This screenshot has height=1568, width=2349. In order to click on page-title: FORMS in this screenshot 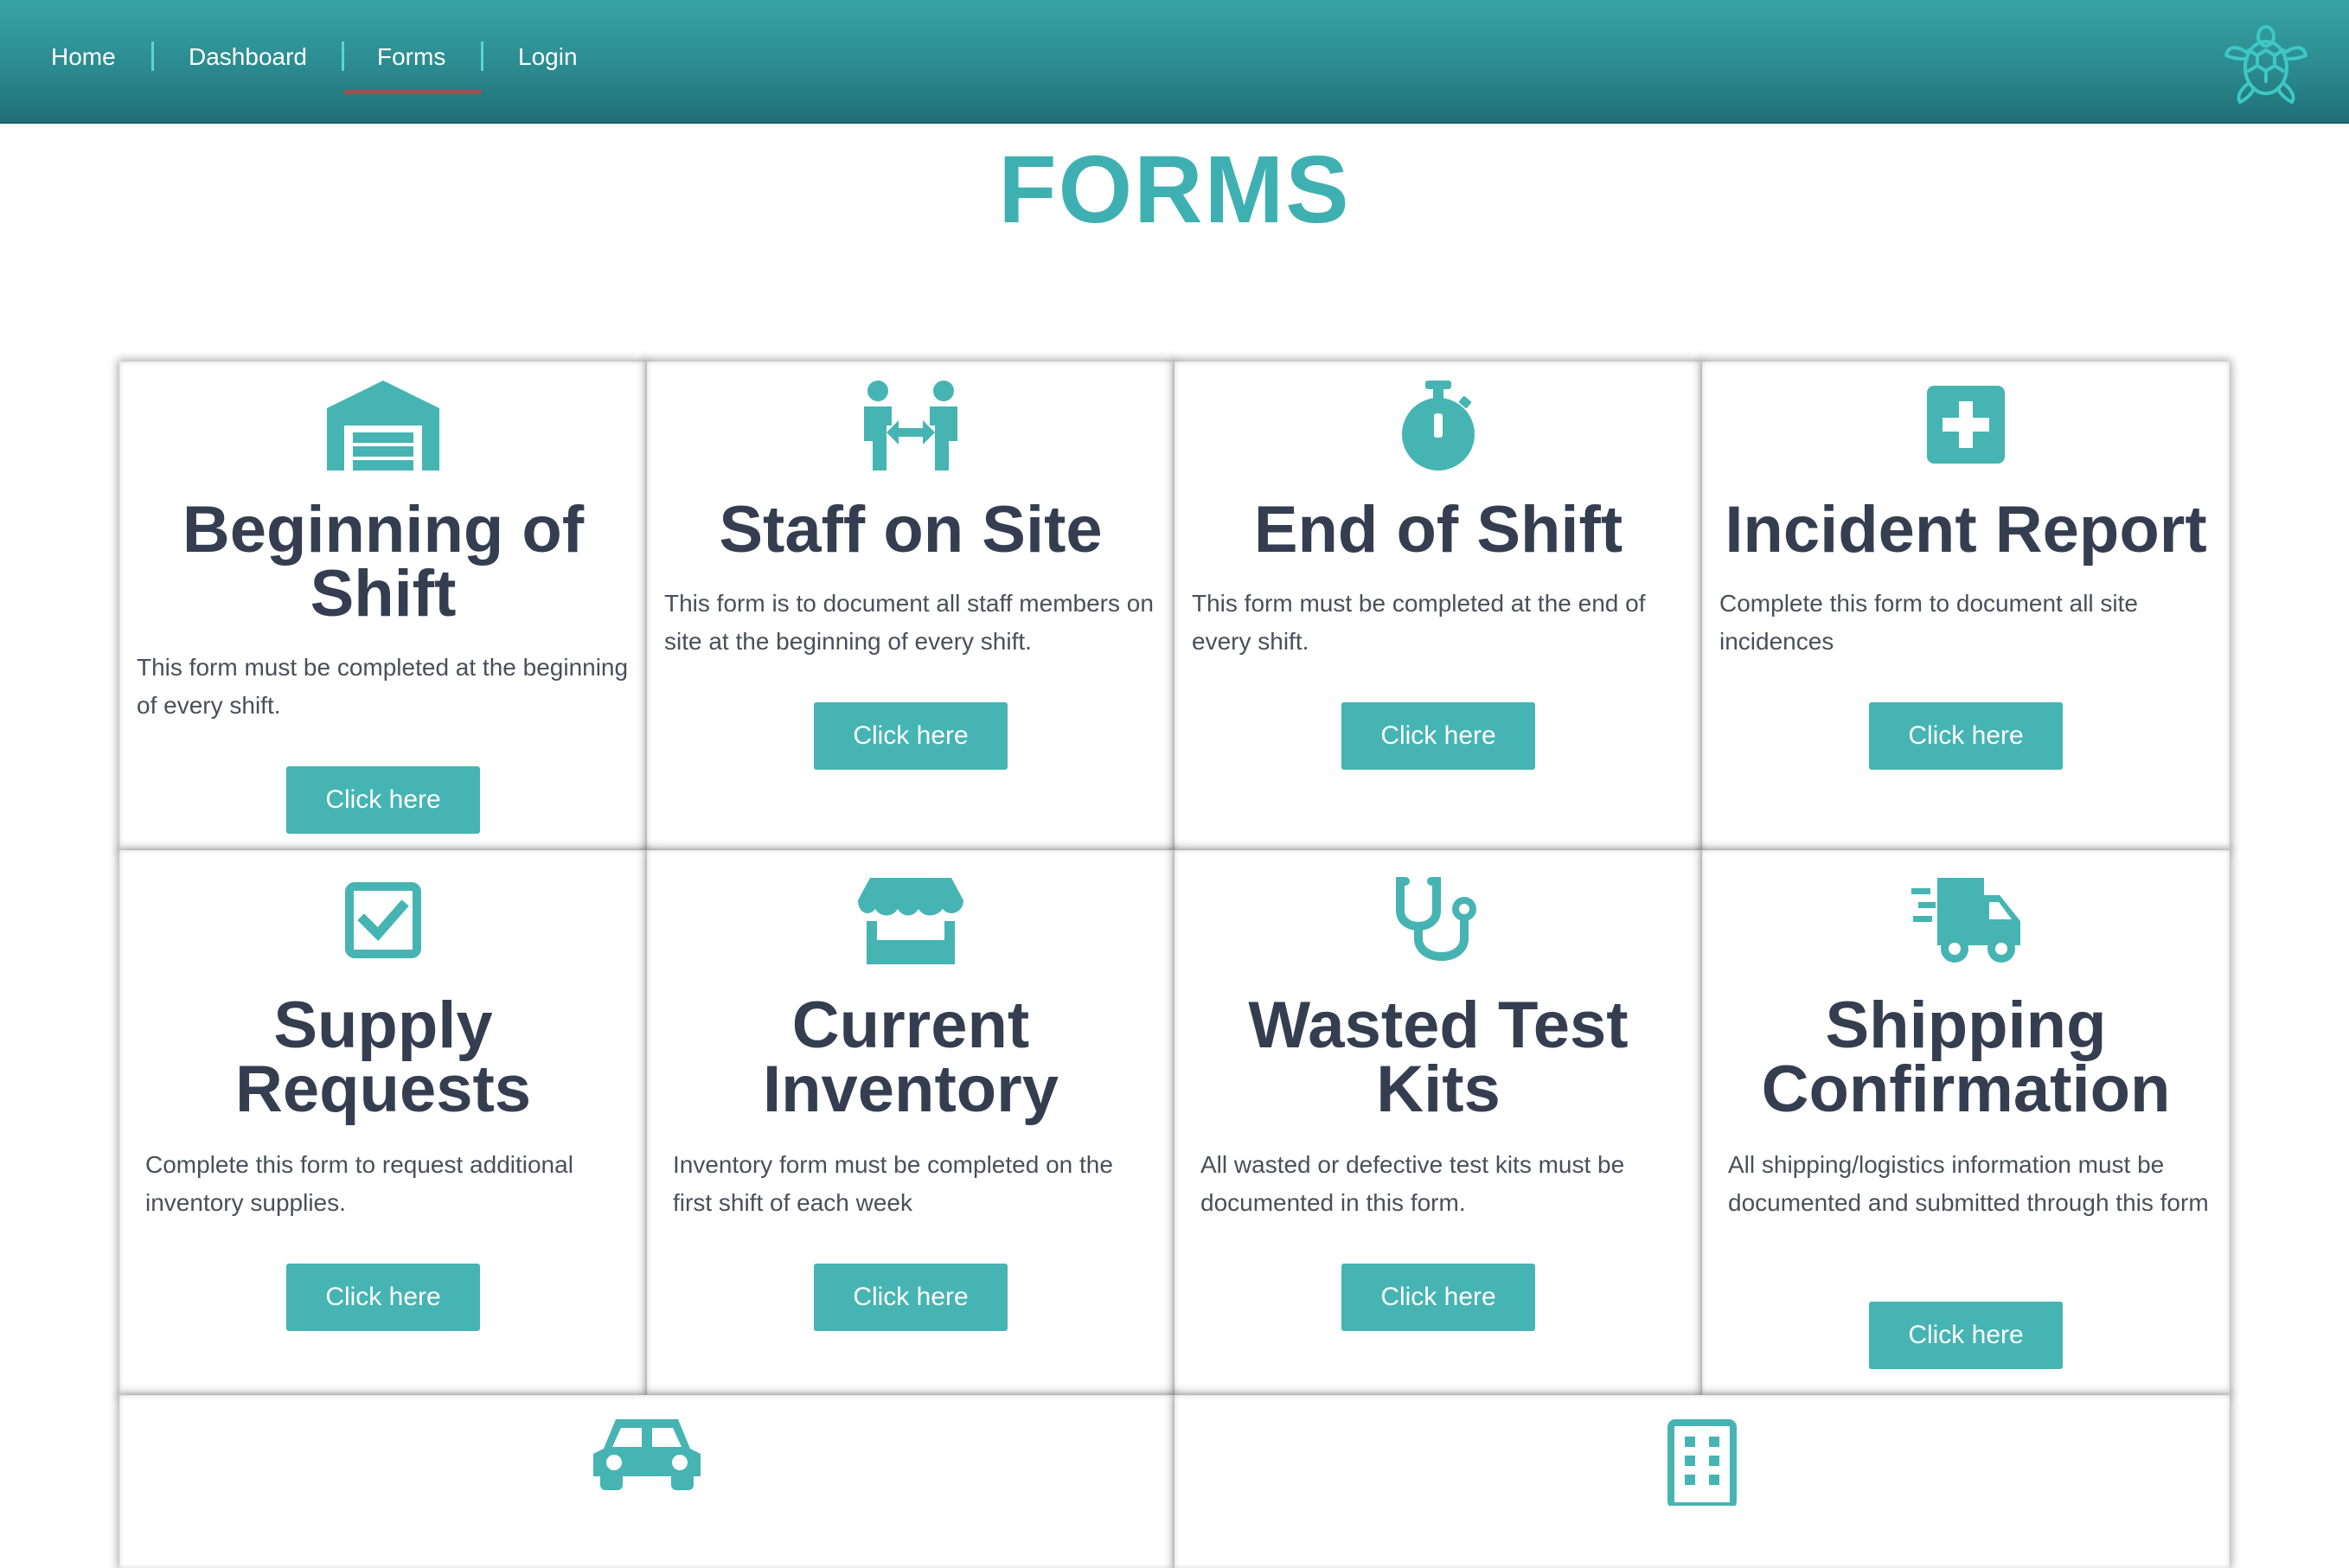, I will do `click(1174, 190)`.